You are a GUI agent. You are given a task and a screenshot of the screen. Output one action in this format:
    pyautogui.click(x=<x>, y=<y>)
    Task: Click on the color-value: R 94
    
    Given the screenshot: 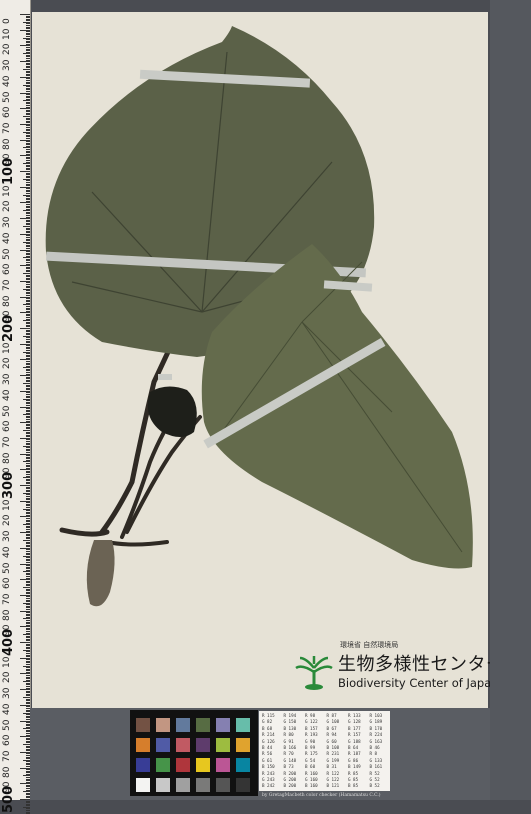 What is the action you would take?
    pyautogui.click(x=331, y=735)
    